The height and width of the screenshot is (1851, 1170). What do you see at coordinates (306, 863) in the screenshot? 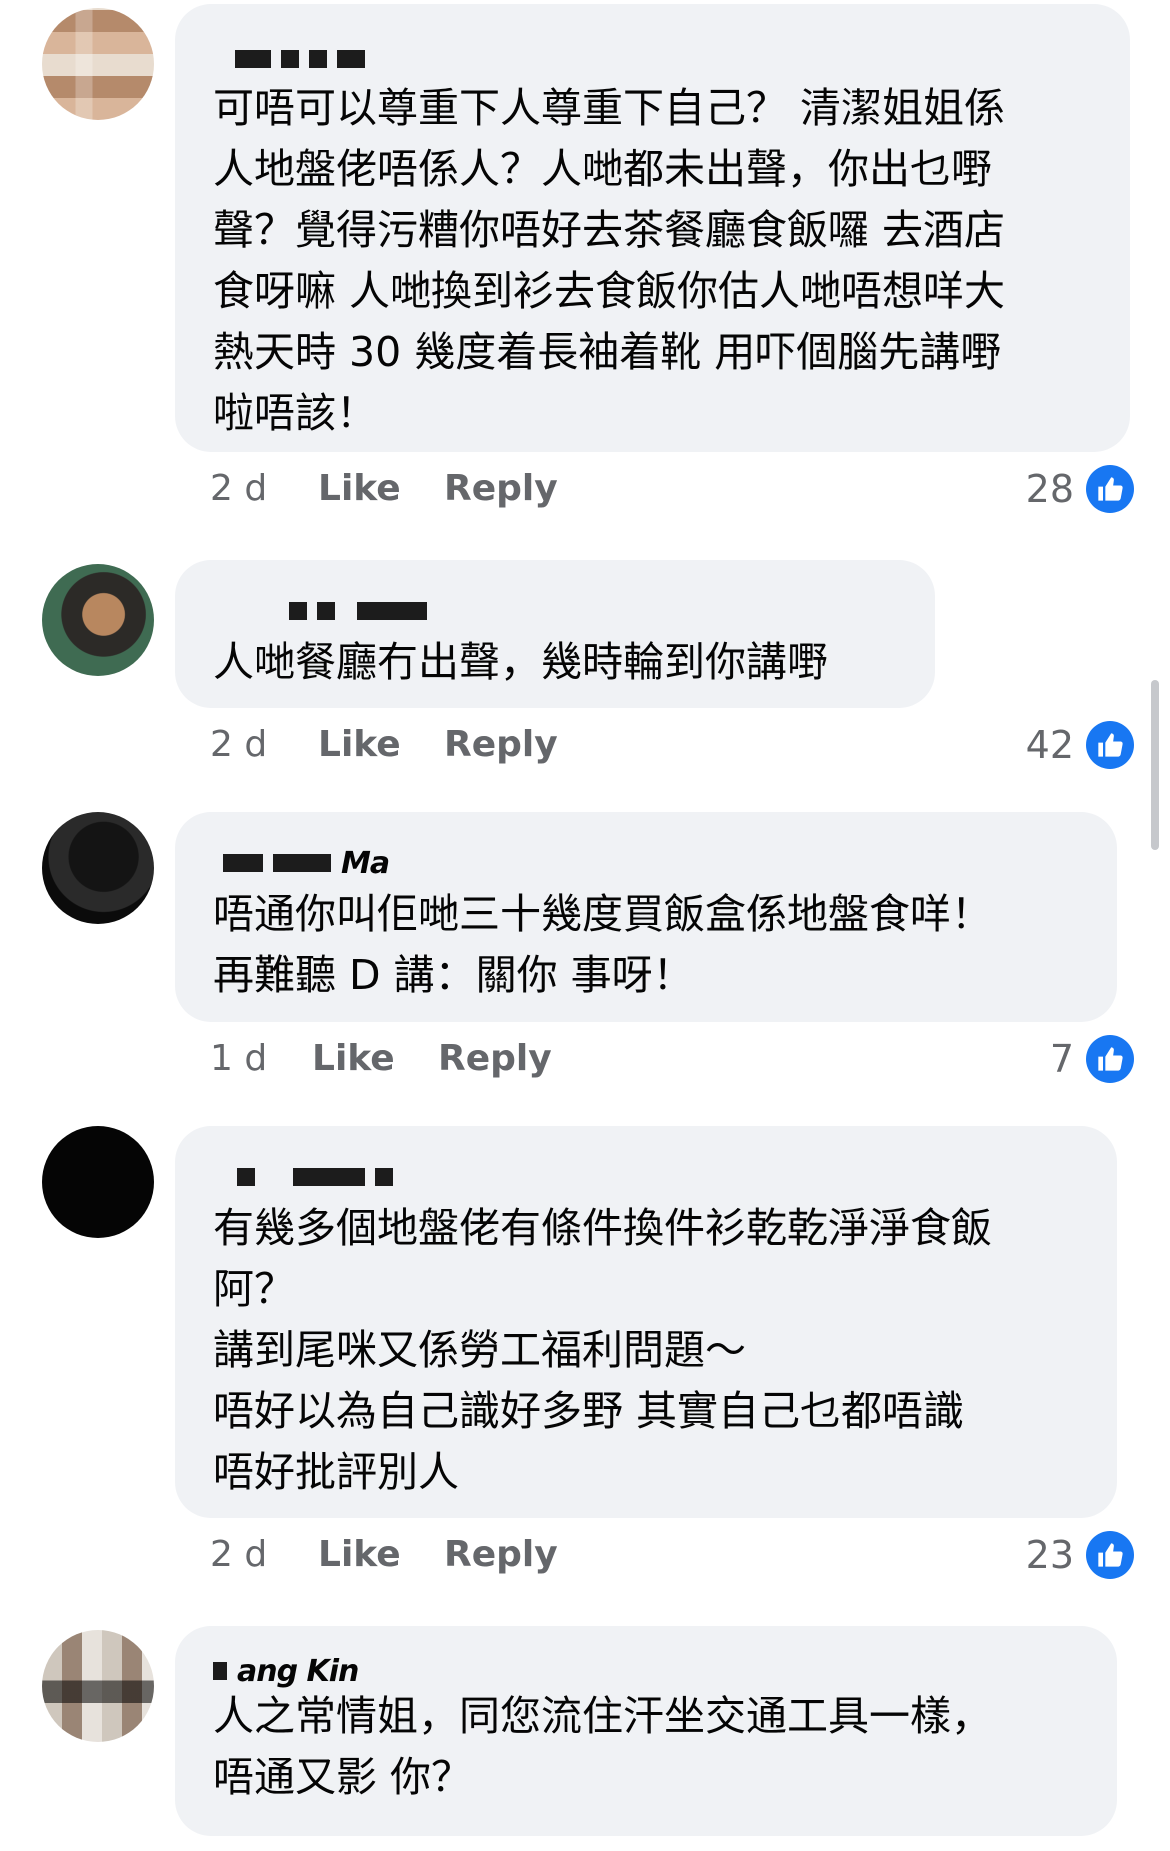
I see `comment-author: Ma` at bounding box center [306, 863].